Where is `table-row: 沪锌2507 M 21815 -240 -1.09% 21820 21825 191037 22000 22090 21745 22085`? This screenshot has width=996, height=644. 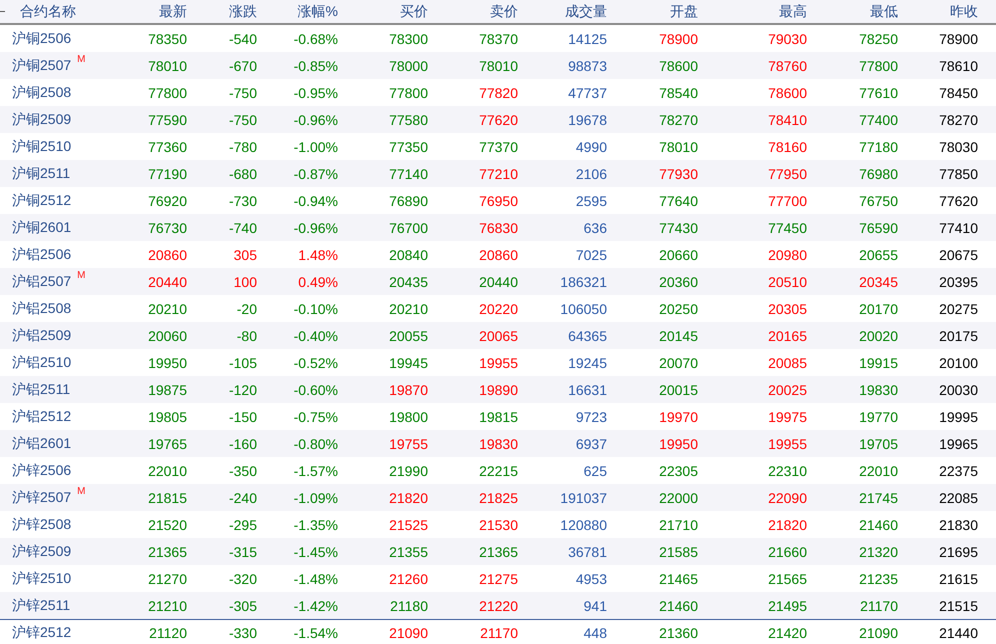
table-row: 沪锌2507 M 21815 -240 -1.09% 21820 21825 191037 22000 22090 21745 22085 is located at coordinates (498, 497).